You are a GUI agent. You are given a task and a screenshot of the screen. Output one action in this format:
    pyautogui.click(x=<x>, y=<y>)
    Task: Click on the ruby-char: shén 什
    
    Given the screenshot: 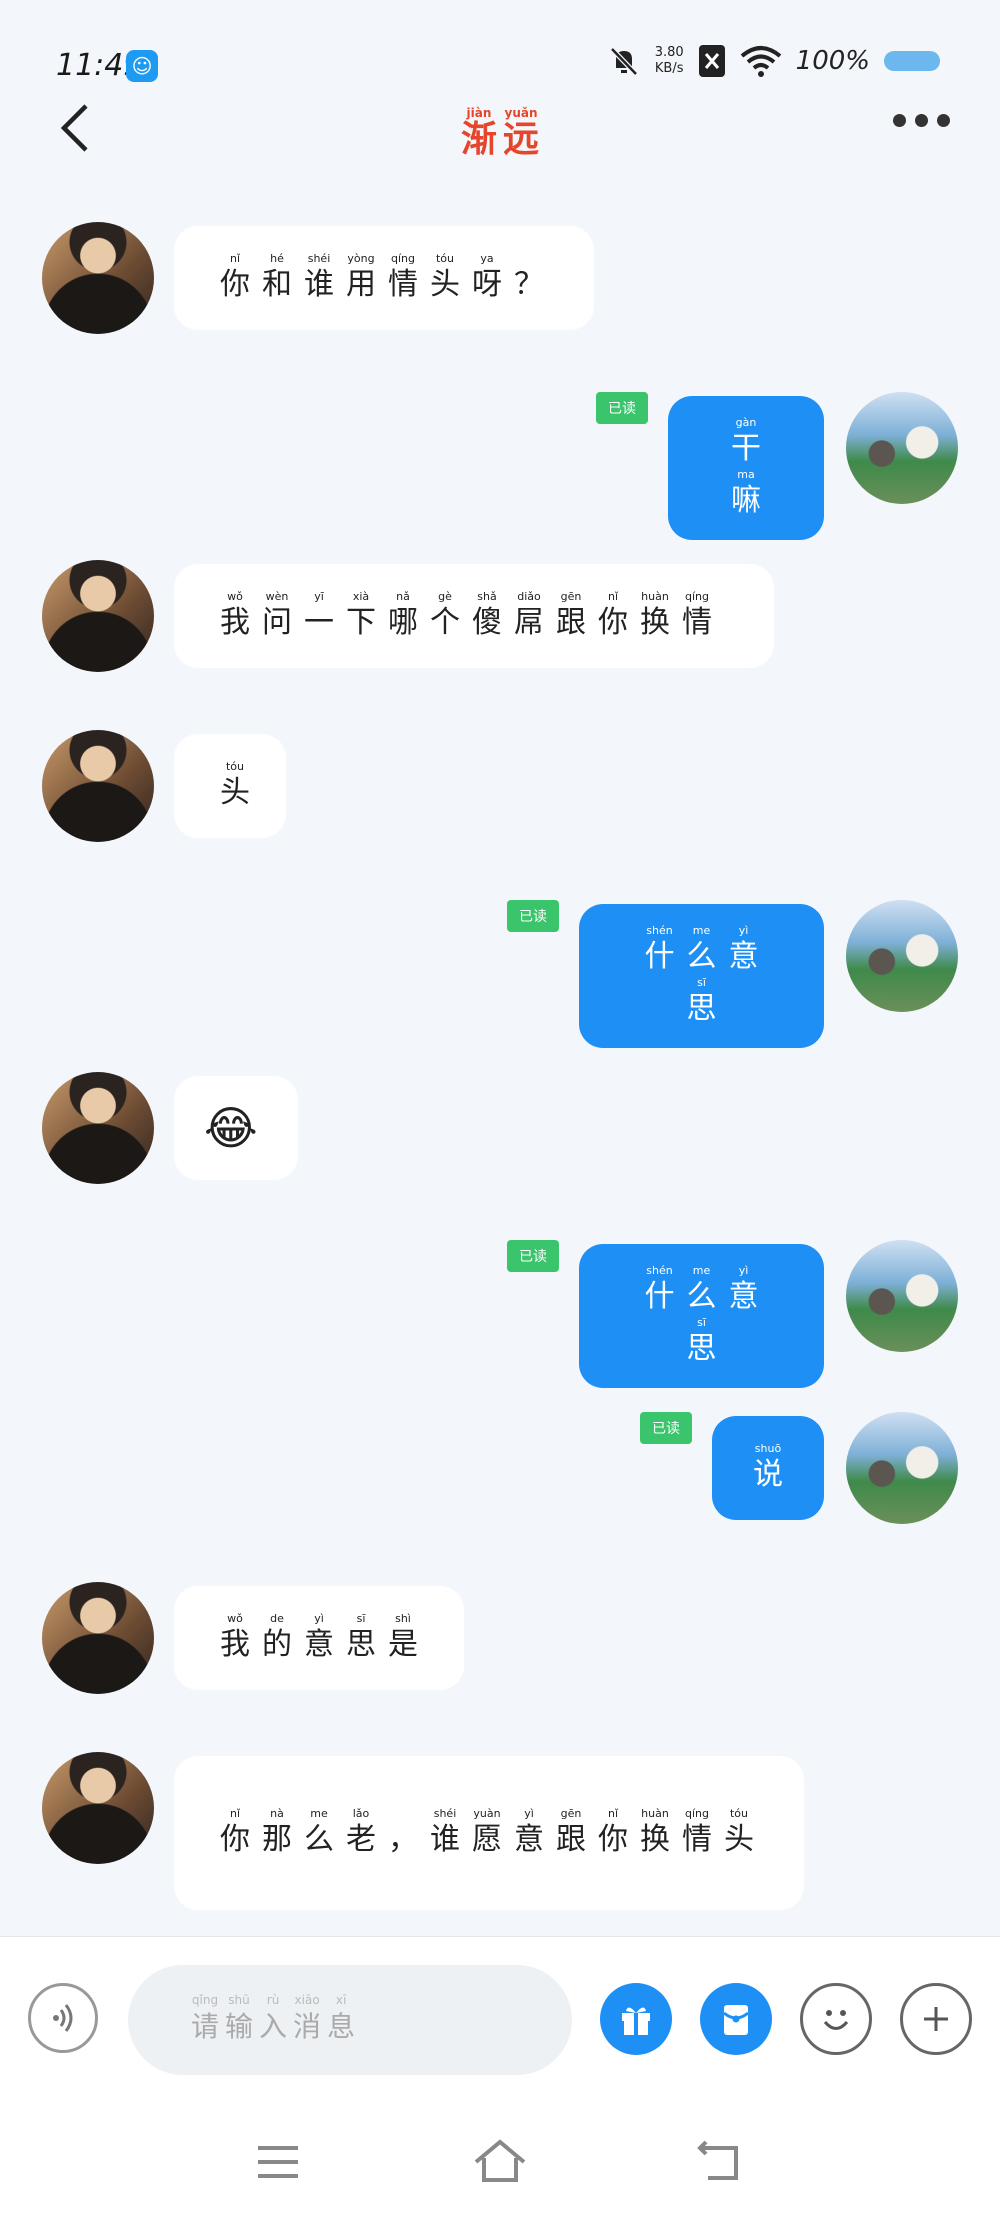 What is the action you would take?
    pyautogui.click(x=660, y=1290)
    